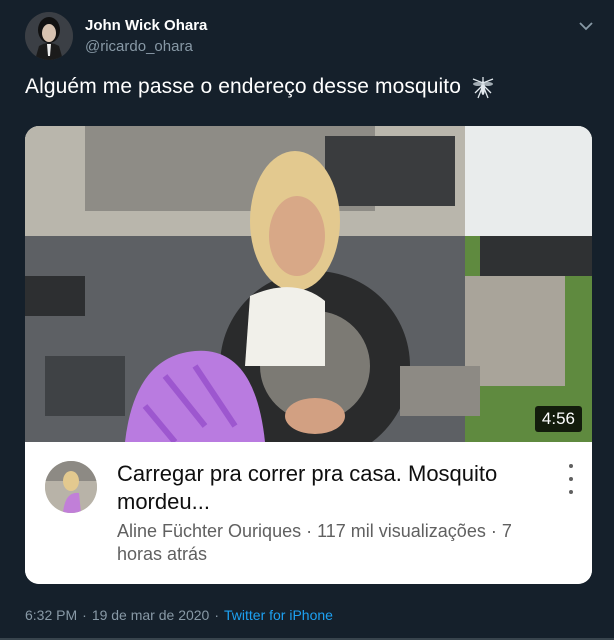  What do you see at coordinates (139, 46) in the screenshot?
I see `author-handle: @ricardo_ohara` at bounding box center [139, 46].